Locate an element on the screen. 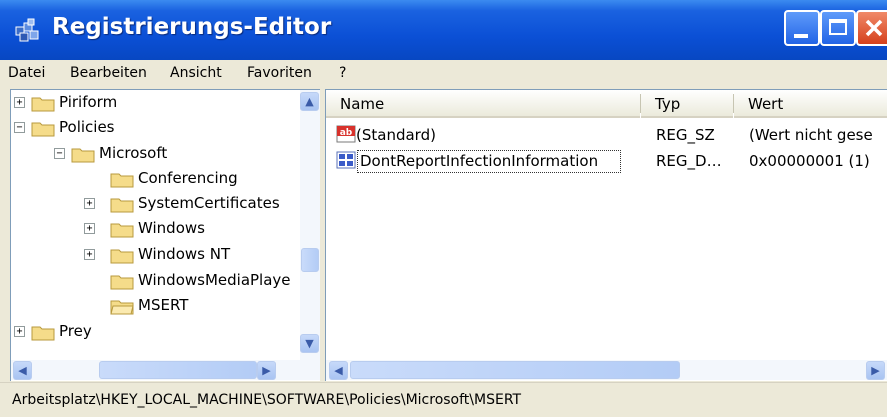  column-header-label: Name is located at coordinates (362, 104).